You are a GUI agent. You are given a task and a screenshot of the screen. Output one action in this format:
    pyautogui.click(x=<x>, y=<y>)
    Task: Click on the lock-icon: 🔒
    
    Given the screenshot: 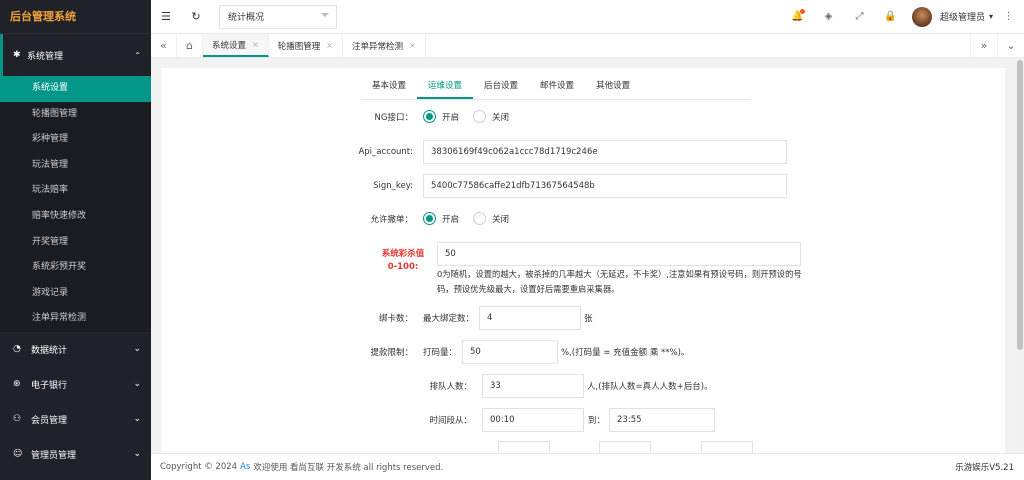 What is the action you would take?
    pyautogui.click(x=890, y=16)
    